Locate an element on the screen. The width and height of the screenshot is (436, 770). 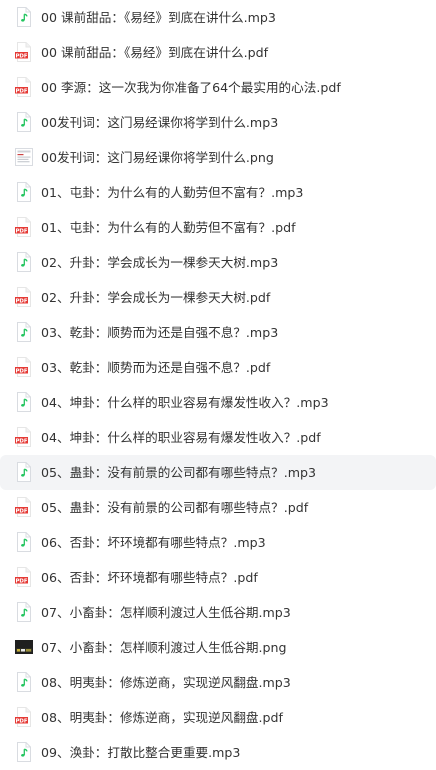
file-name: 08、明夷卦：修炼逆商，实现逆风翻盘.pdf is located at coordinates (162, 717).